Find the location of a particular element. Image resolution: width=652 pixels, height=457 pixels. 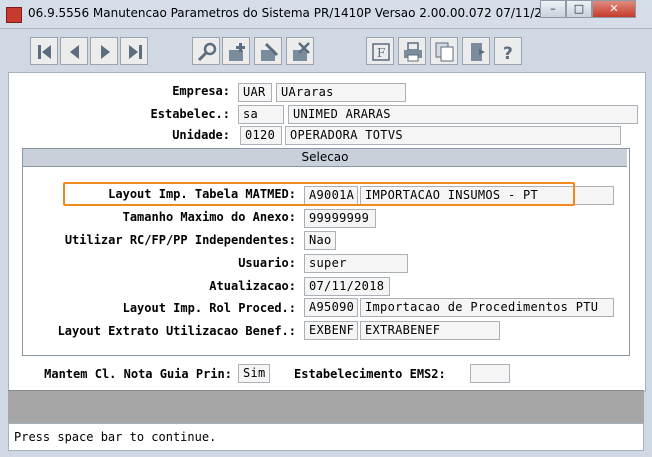

delete-button is located at coordinates (300, 51).